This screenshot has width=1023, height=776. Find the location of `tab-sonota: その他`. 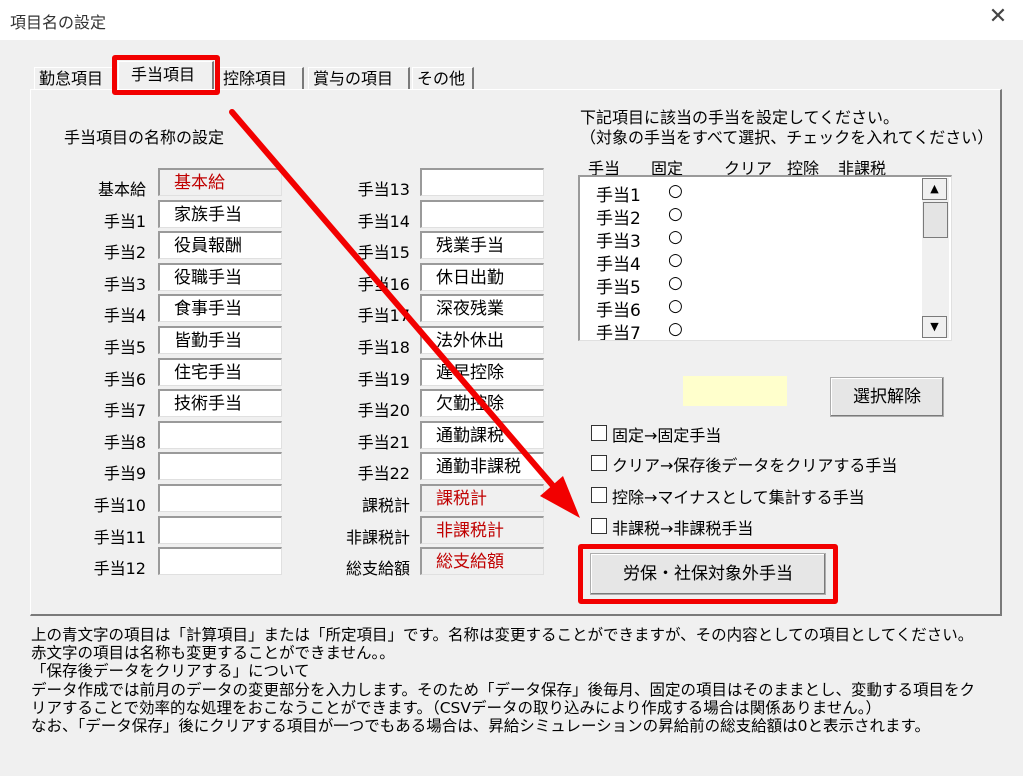

tab-sonota: その他 is located at coordinates (443, 78).